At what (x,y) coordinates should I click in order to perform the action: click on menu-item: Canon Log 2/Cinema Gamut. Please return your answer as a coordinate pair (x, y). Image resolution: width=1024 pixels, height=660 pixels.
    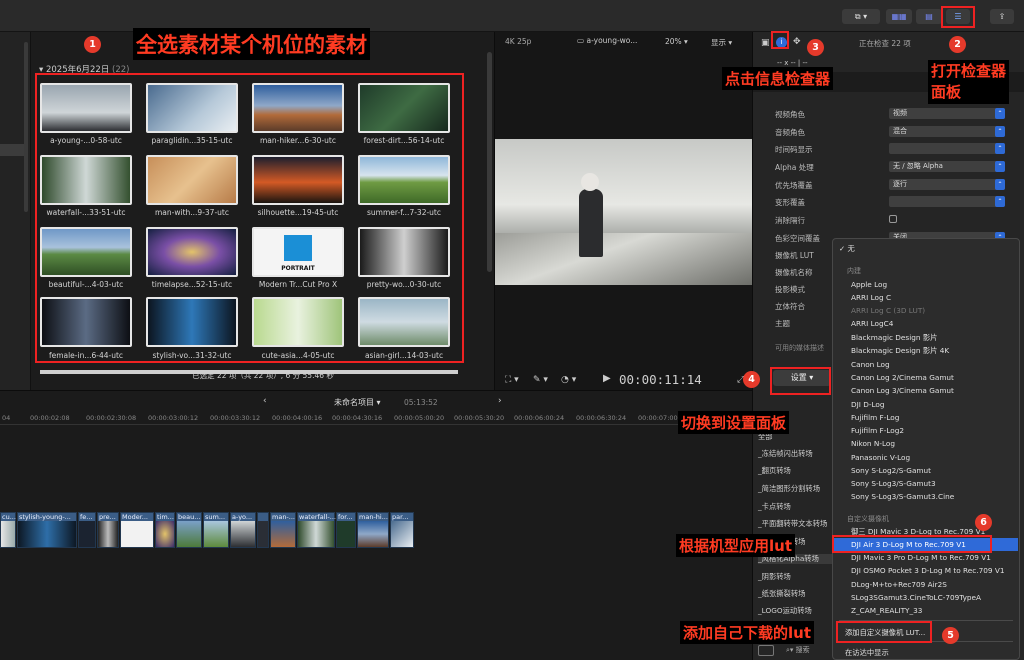
    Looking at the image, I should click on (902, 377).